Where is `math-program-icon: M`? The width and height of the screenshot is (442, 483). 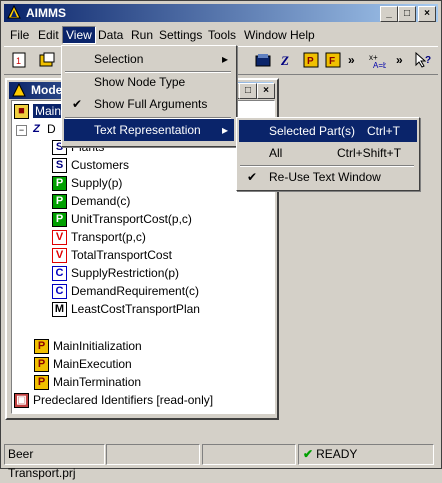 math-program-icon: M is located at coordinates (59, 310).